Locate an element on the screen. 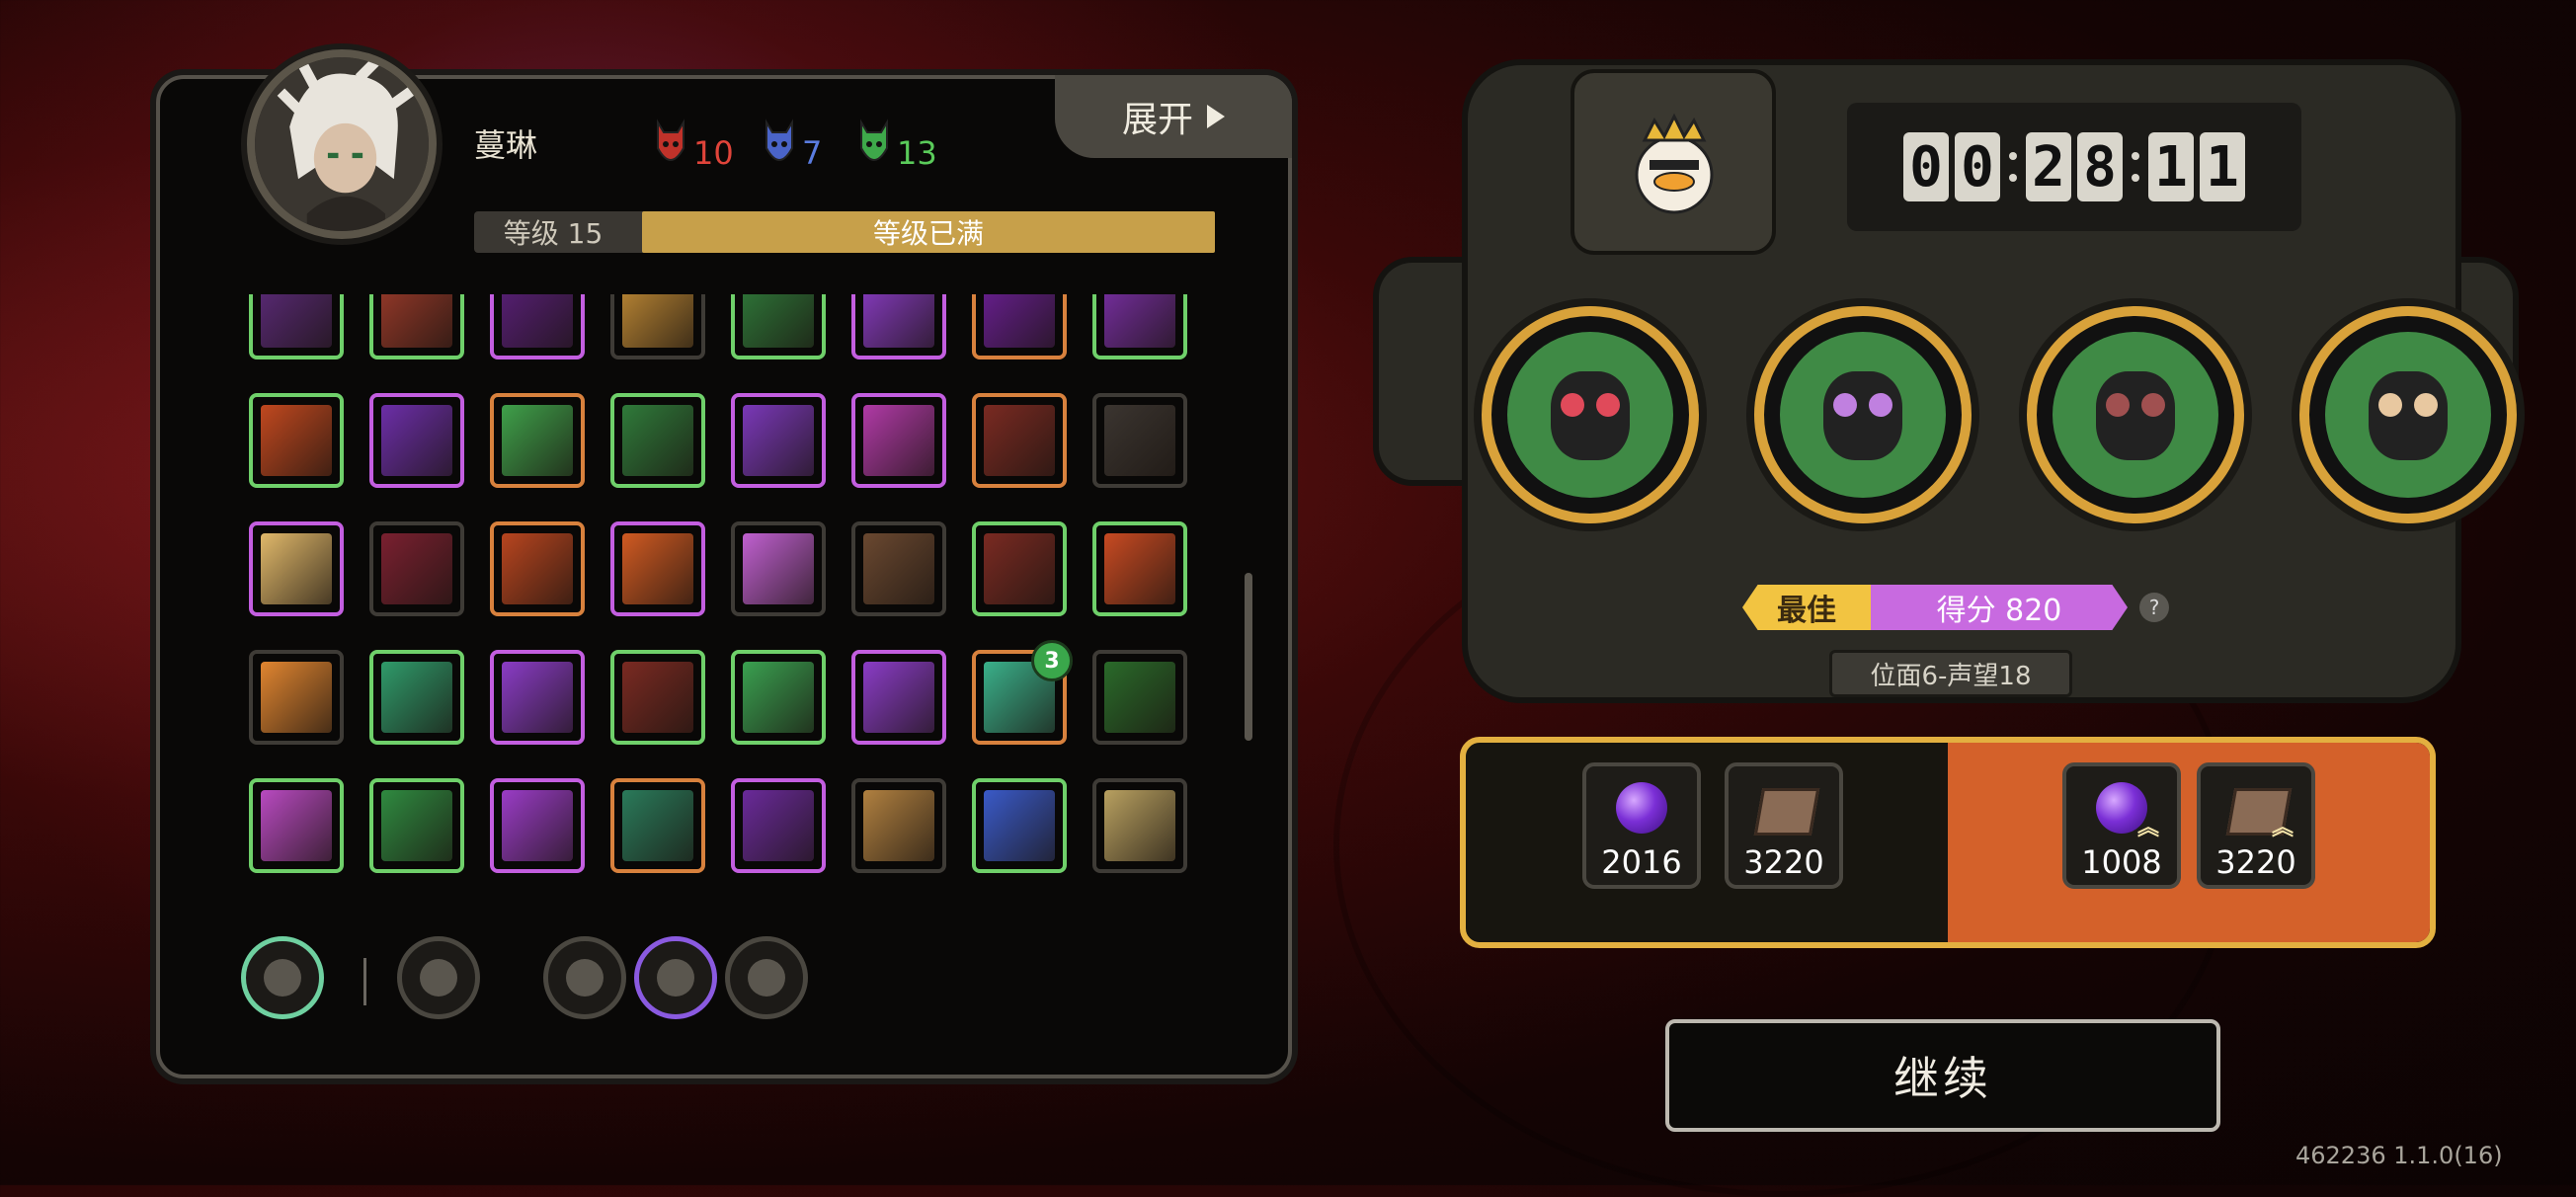  stat-blue-value: 7 is located at coordinates (812, 153).